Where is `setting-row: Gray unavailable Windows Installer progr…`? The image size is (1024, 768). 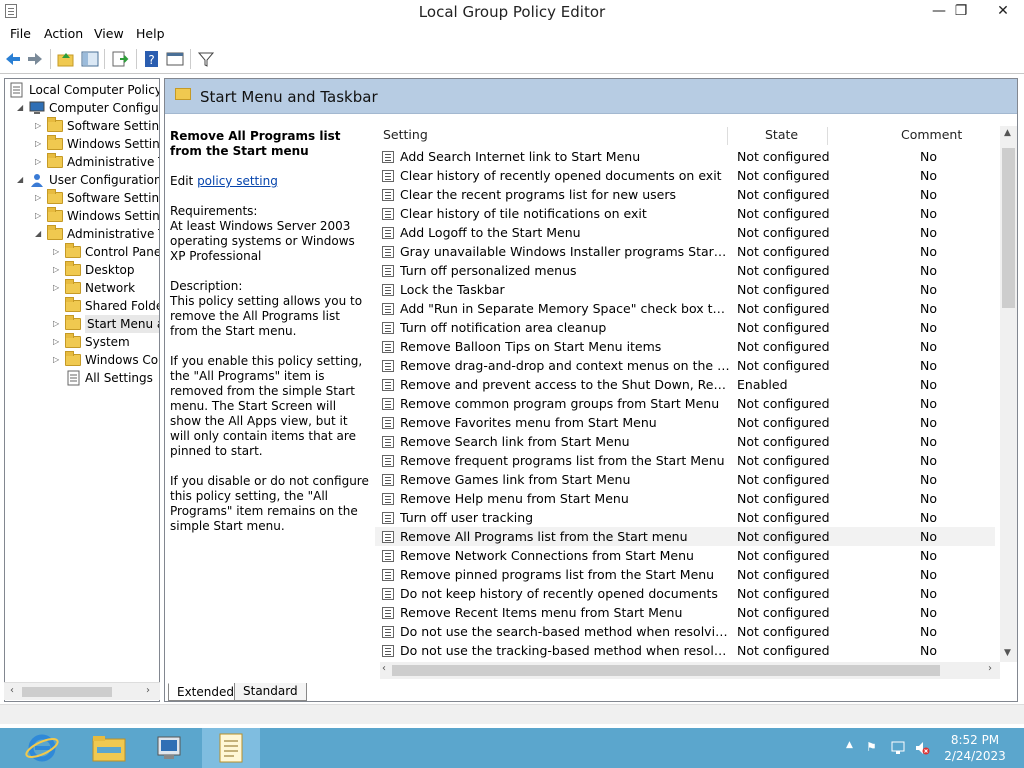 setting-row: Gray unavailable Windows Installer progr… is located at coordinates (685, 251).